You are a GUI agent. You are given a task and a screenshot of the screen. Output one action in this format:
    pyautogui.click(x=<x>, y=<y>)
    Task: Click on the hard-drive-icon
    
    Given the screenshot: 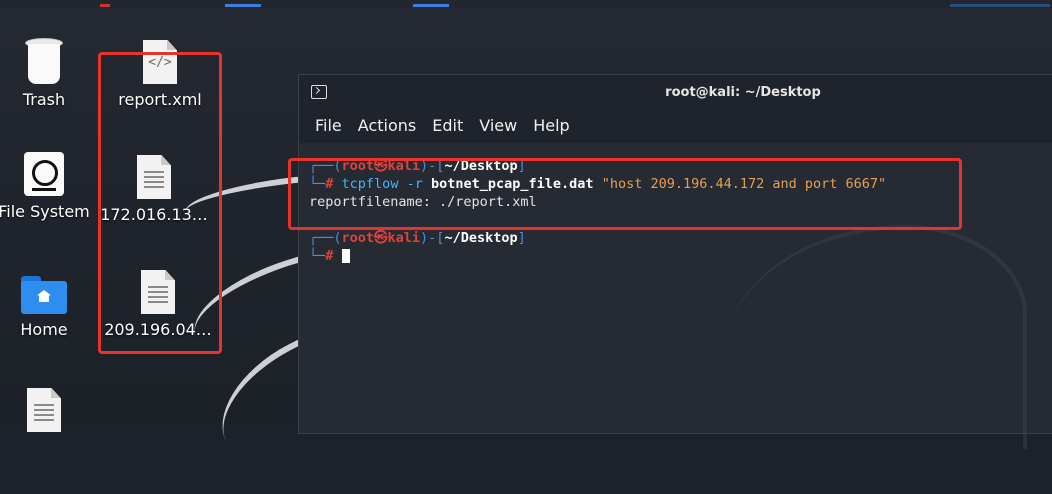 What is the action you would take?
    pyautogui.click(x=44, y=174)
    